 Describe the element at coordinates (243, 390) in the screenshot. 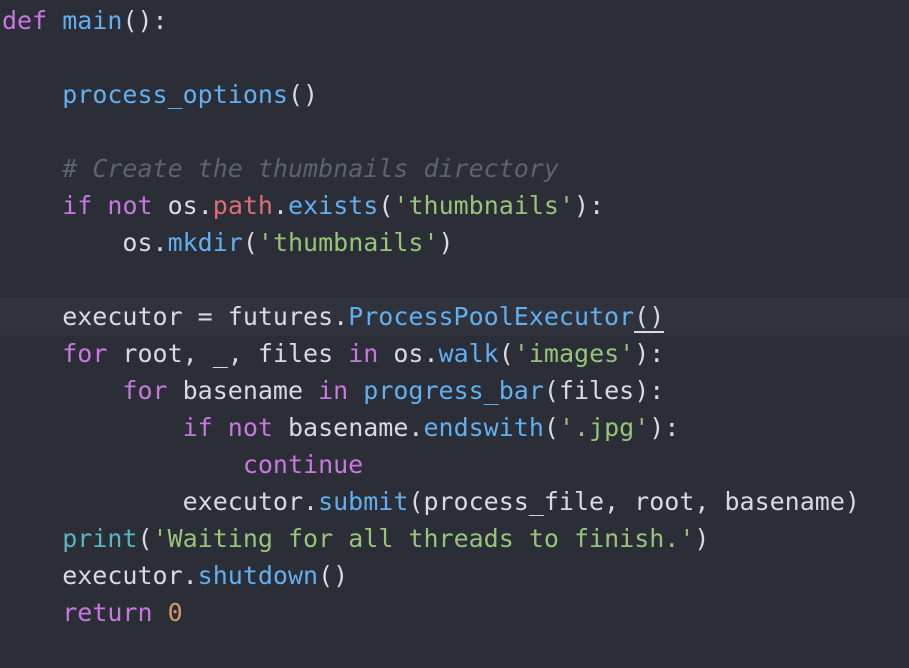

I see `code-token: basename` at that location.